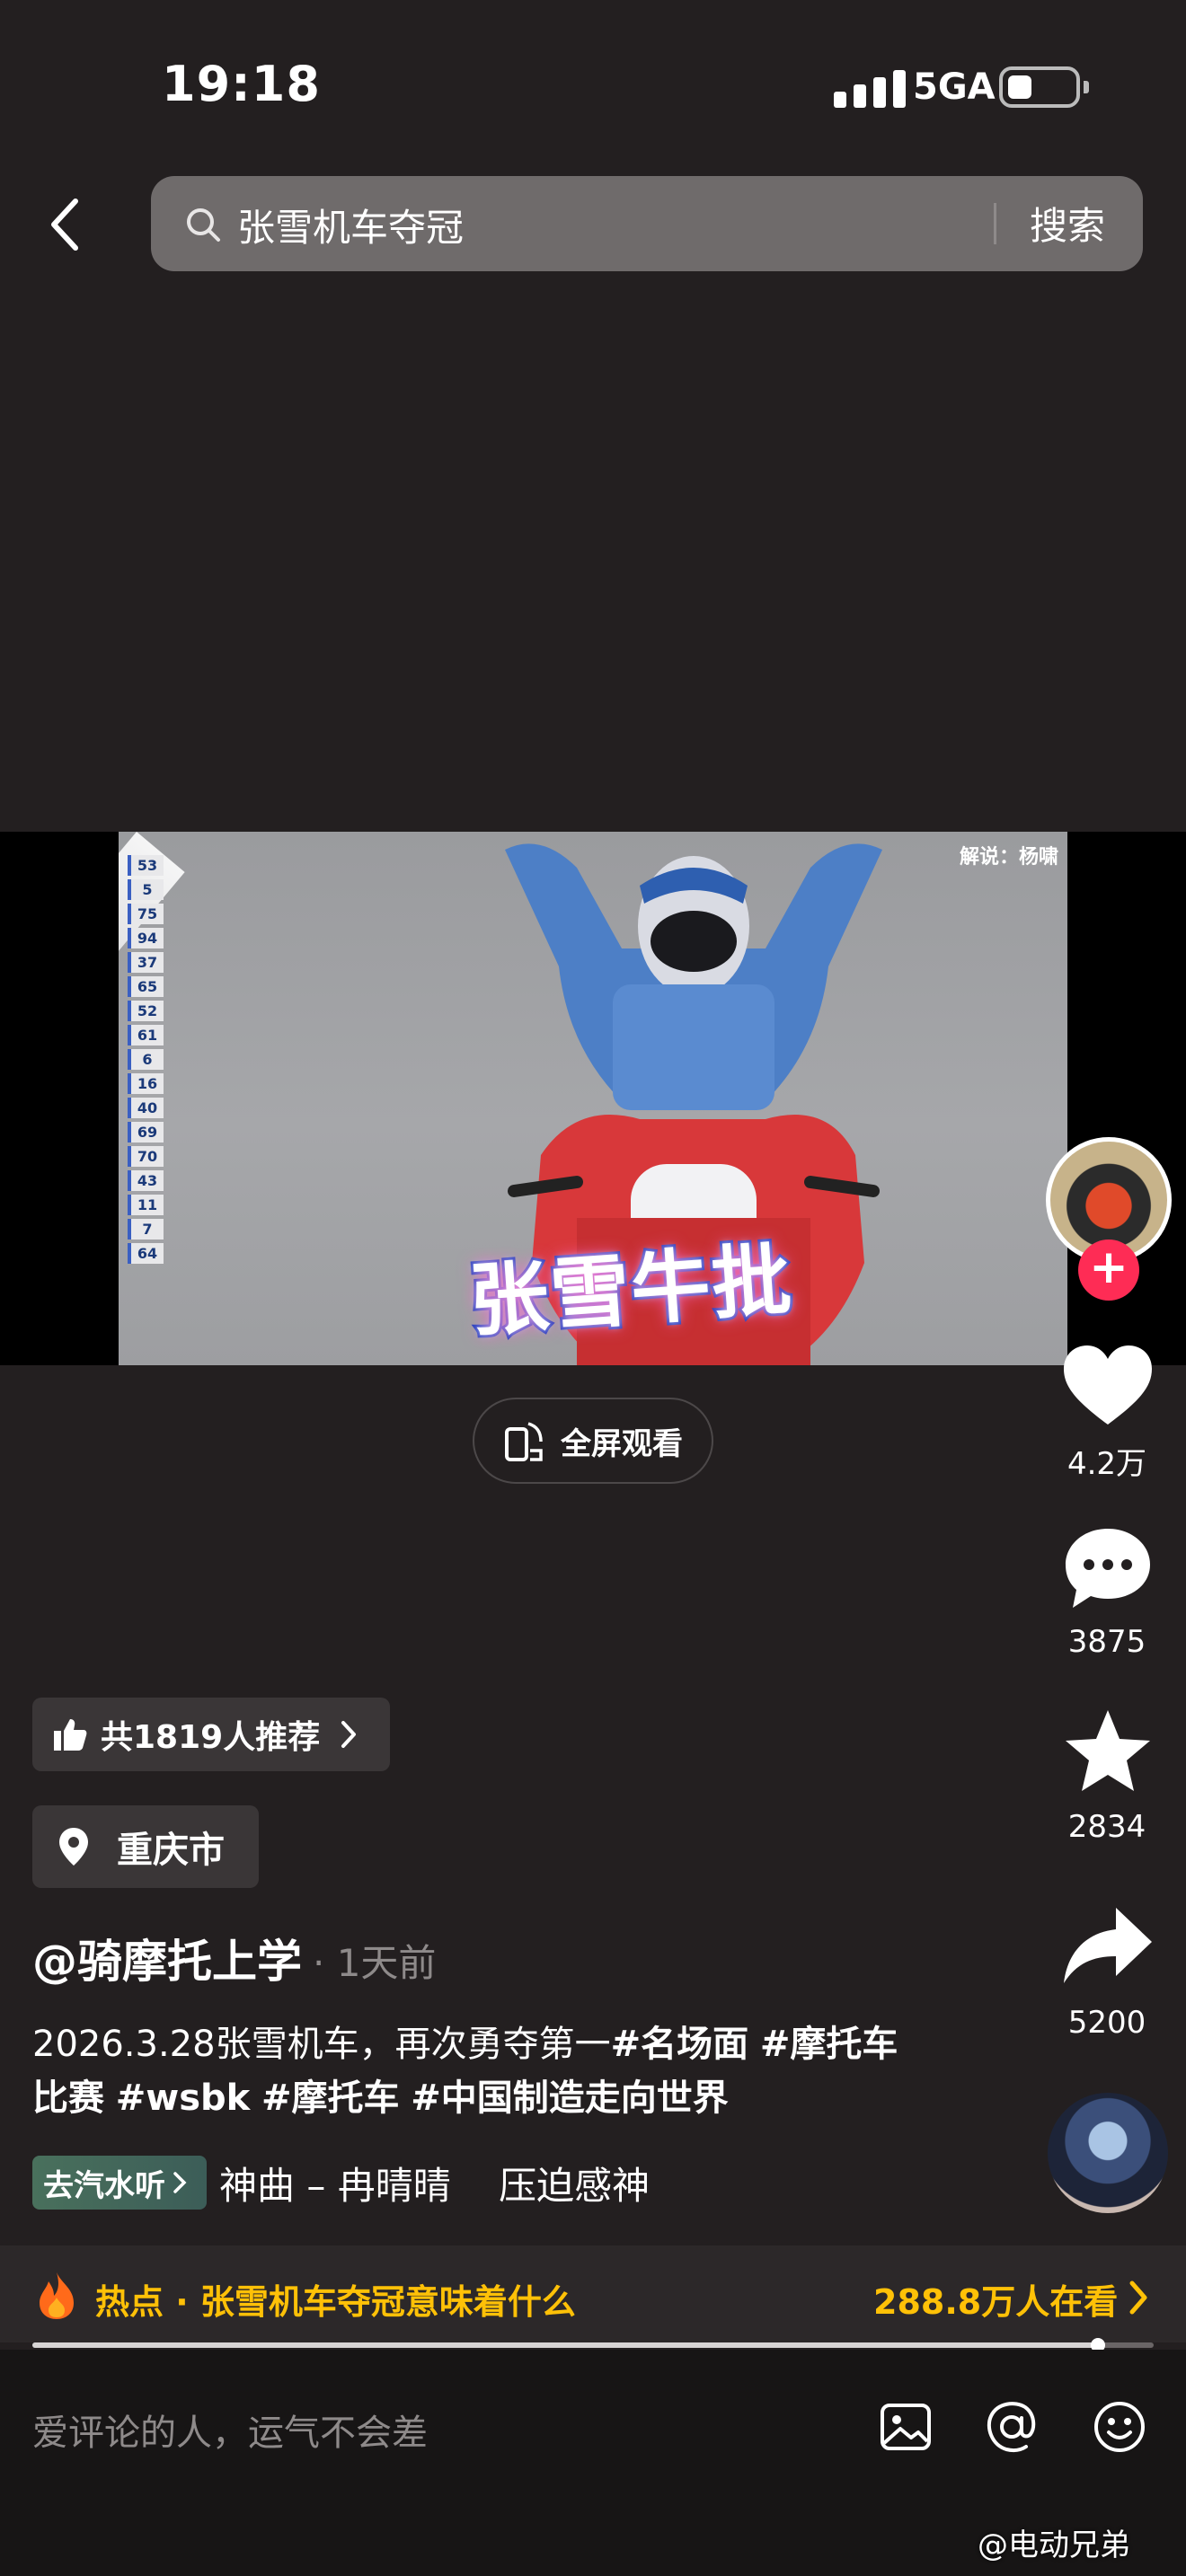 The width and height of the screenshot is (1186, 2576). Describe the element at coordinates (146, 938) in the screenshot. I see `standing-number: 94` at that location.